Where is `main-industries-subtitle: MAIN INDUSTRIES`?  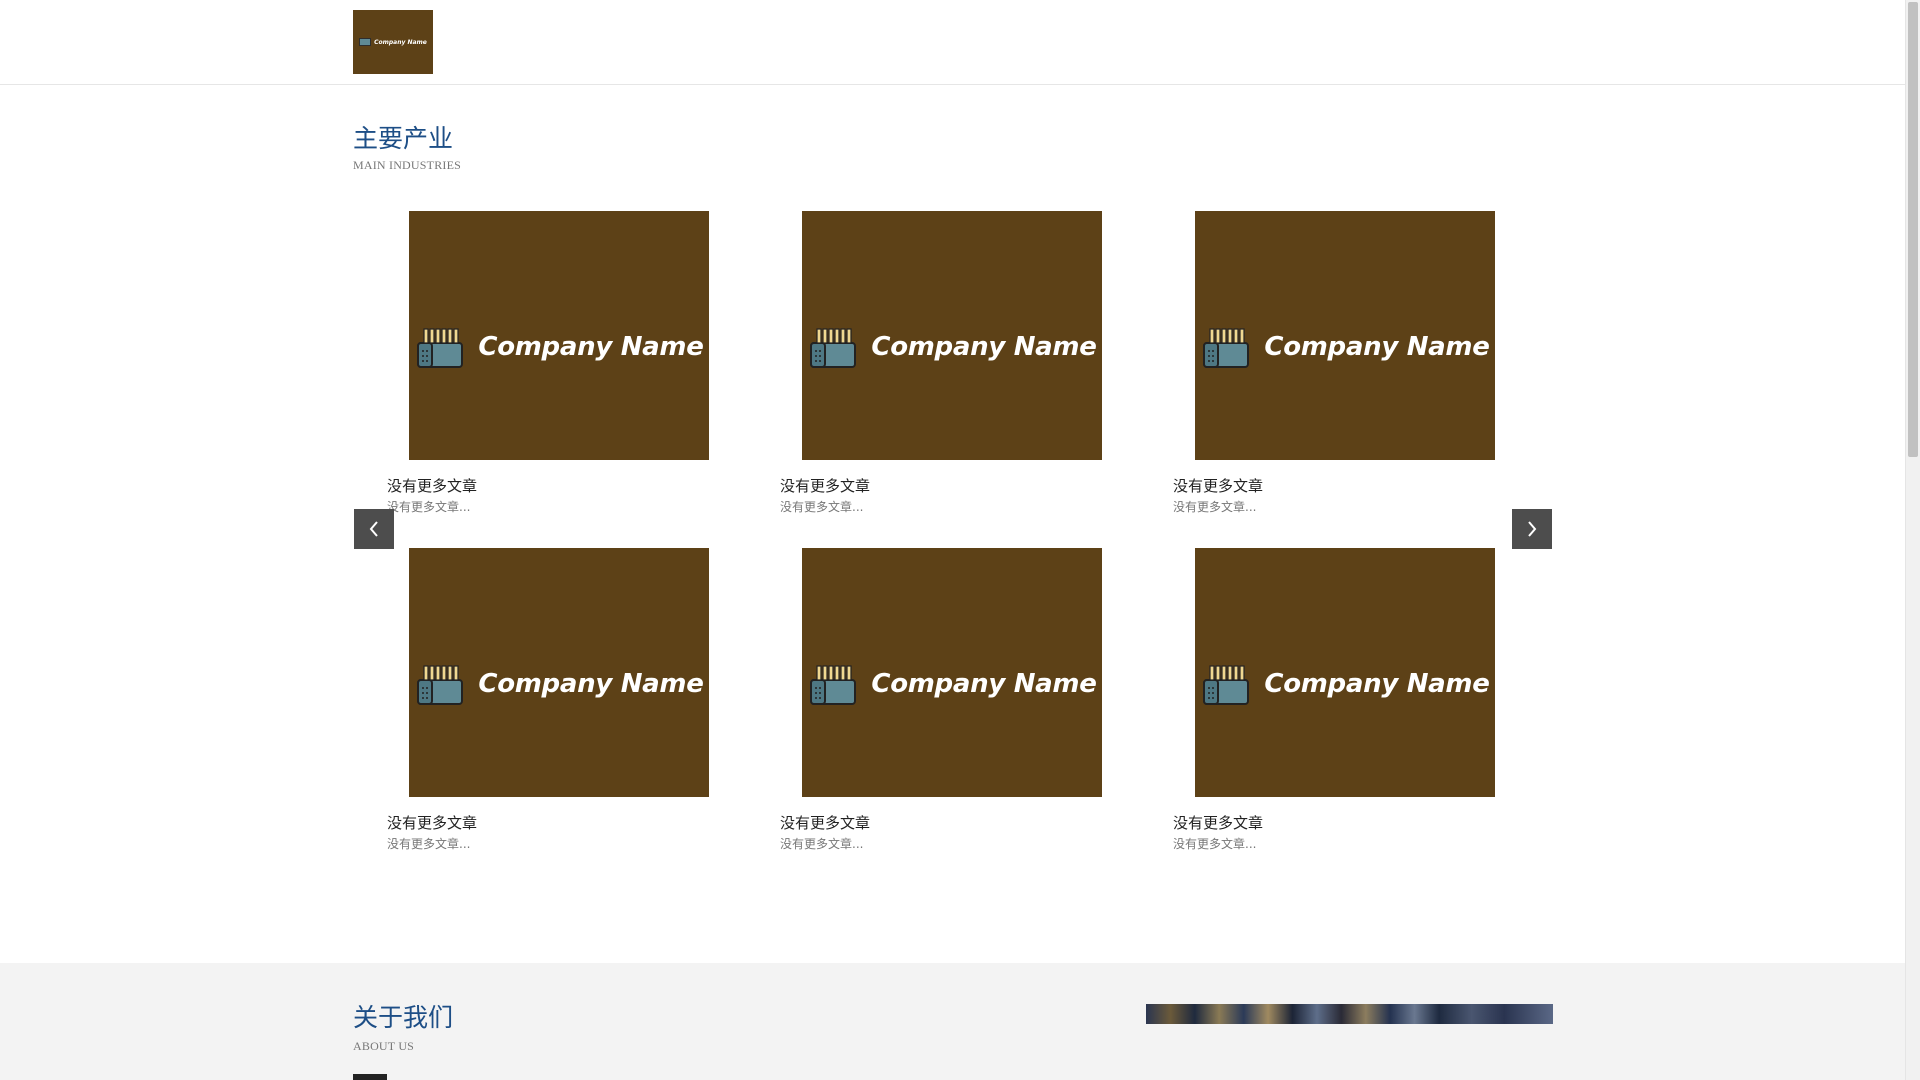 main-industries-subtitle: MAIN INDUSTRIES is located at coordinates (407, 165).